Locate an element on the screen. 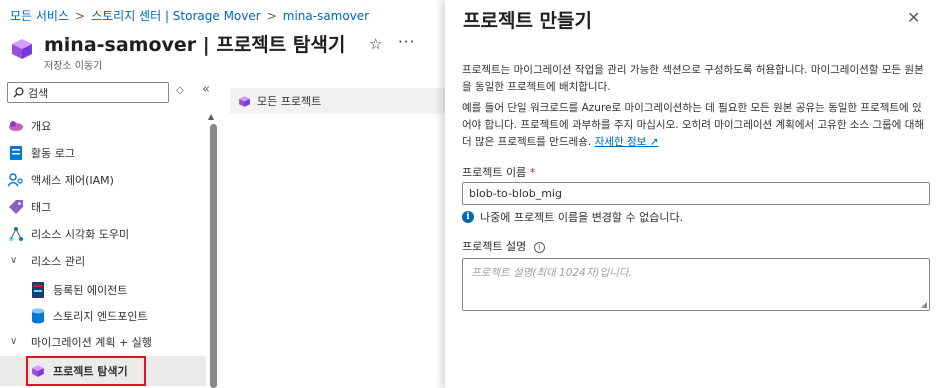 This screenshot has width=940, height=388. project-name-label: 프로젝트 이름 * is located at coordinates (498, 172).